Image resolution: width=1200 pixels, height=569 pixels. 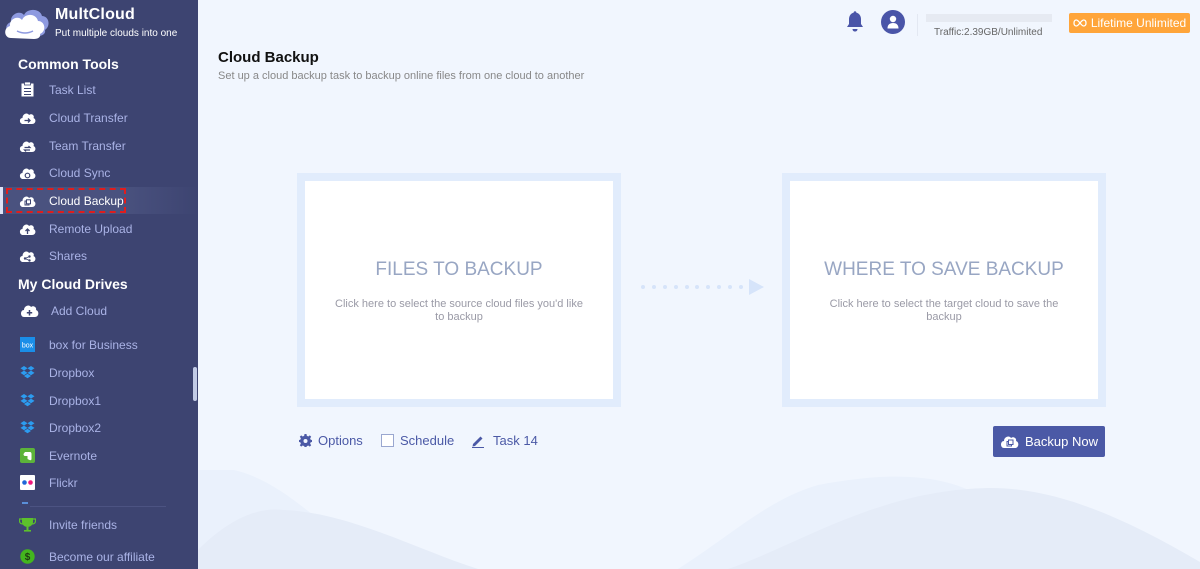 What do you see at coordinates (73, 284) in the screenshot?
I see `my-cloud-drives-title: My Cloud Drives` at bounding box center [73, 284].